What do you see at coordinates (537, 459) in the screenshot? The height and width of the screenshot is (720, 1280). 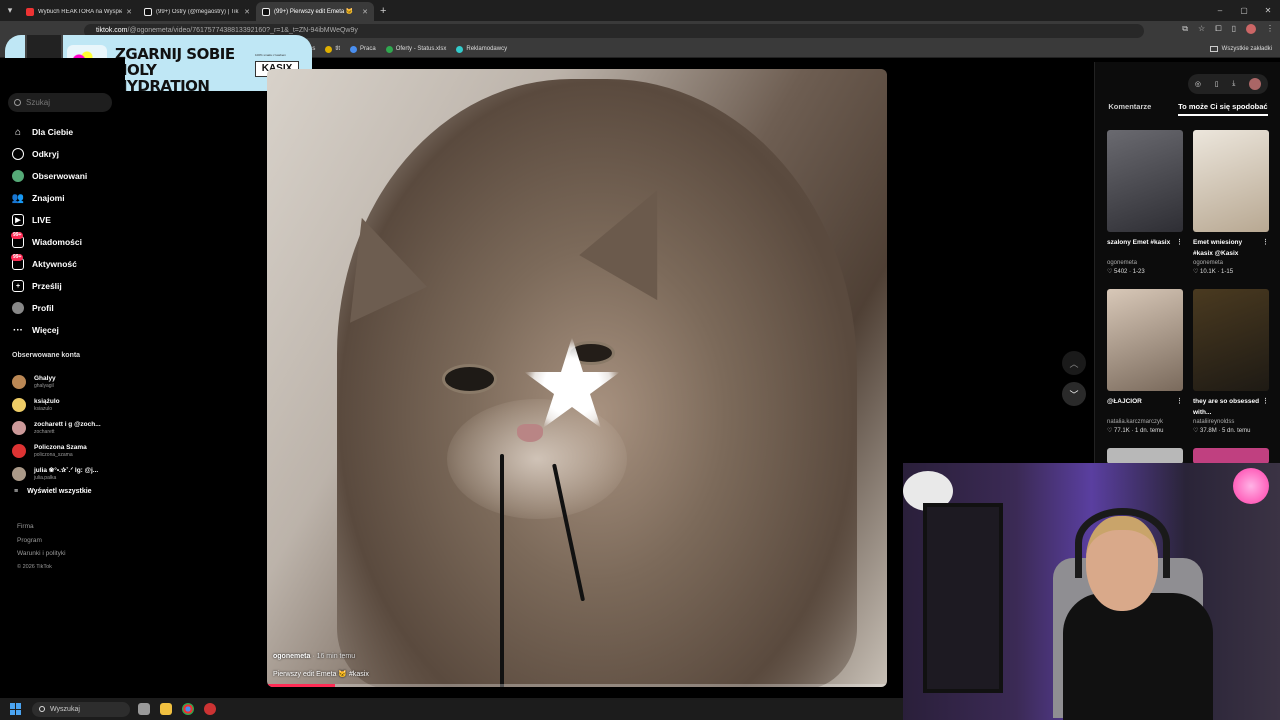 I see `cat-muzzle` at bounding box center [537, 459].